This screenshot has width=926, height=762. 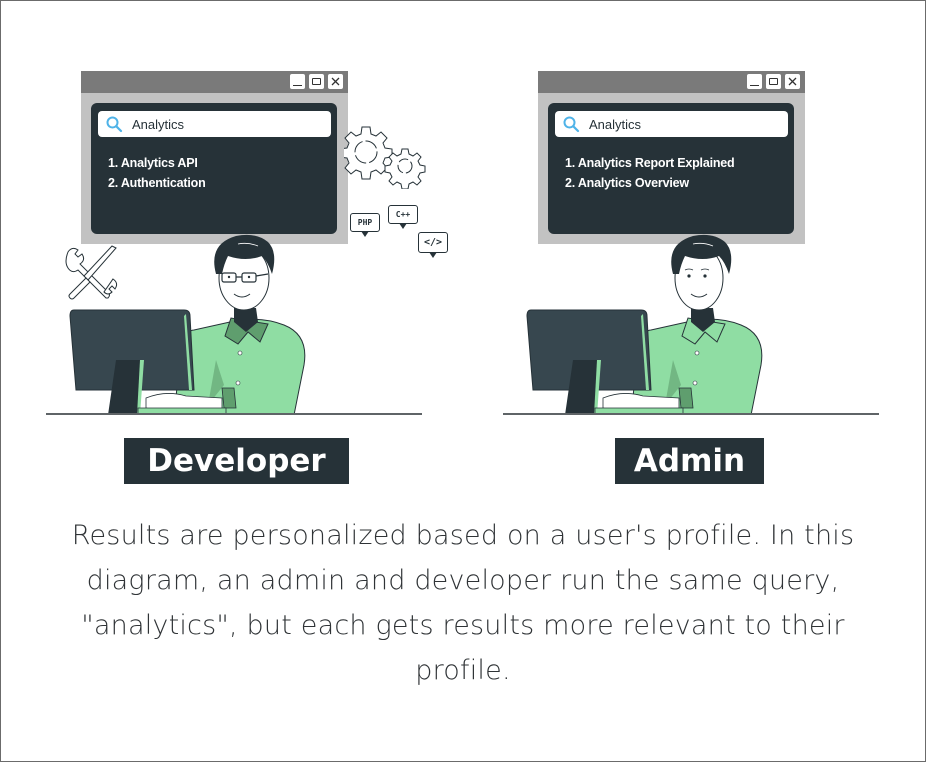 What do you see at coordinates (385, 157) in the screenshot?
I see `gears-icon` at bounding box center [385, 157].